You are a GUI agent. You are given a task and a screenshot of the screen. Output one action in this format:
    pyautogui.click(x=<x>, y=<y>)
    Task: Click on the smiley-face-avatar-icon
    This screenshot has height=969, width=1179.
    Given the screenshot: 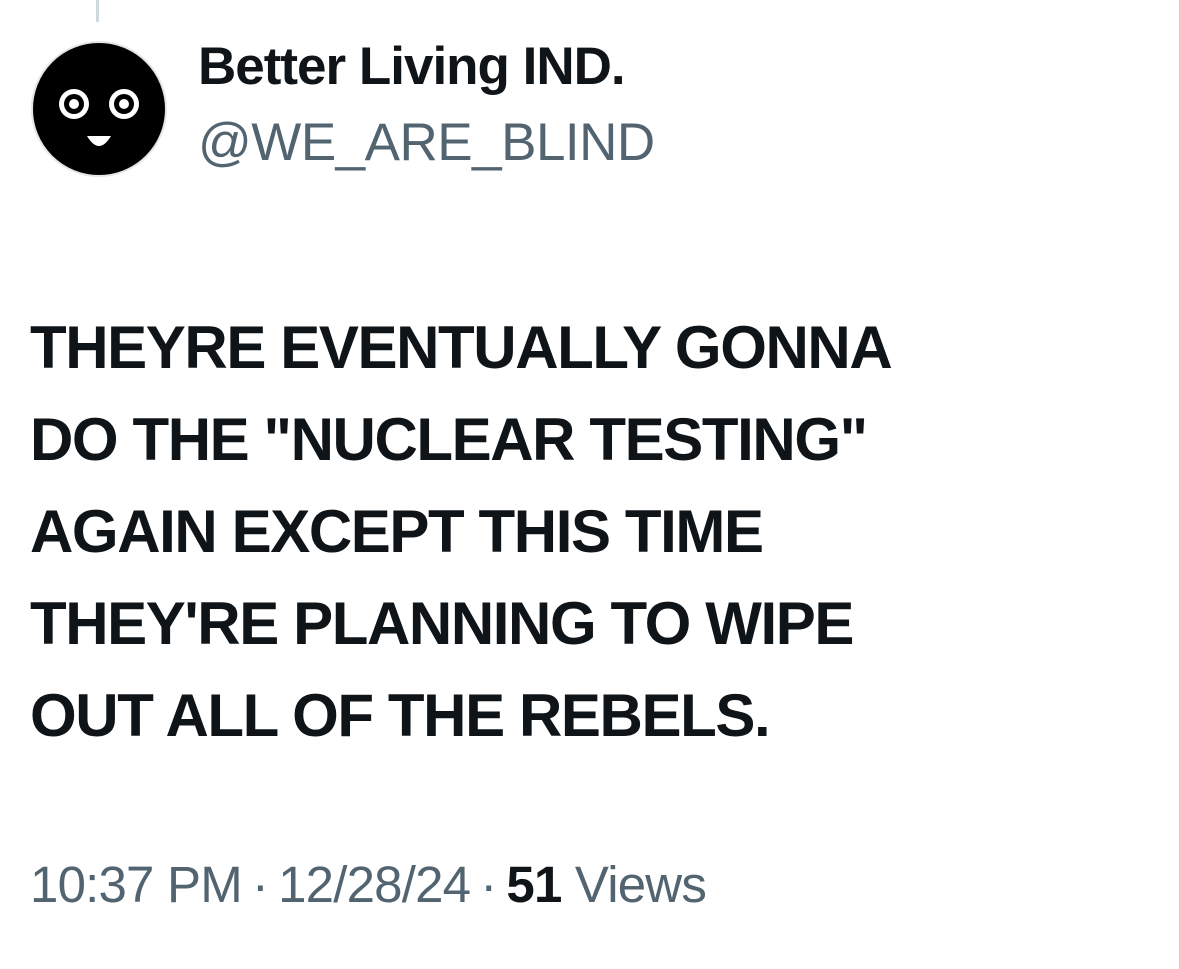 What is the action you would take?
    pyautogui.click(x=99, y=109)
    